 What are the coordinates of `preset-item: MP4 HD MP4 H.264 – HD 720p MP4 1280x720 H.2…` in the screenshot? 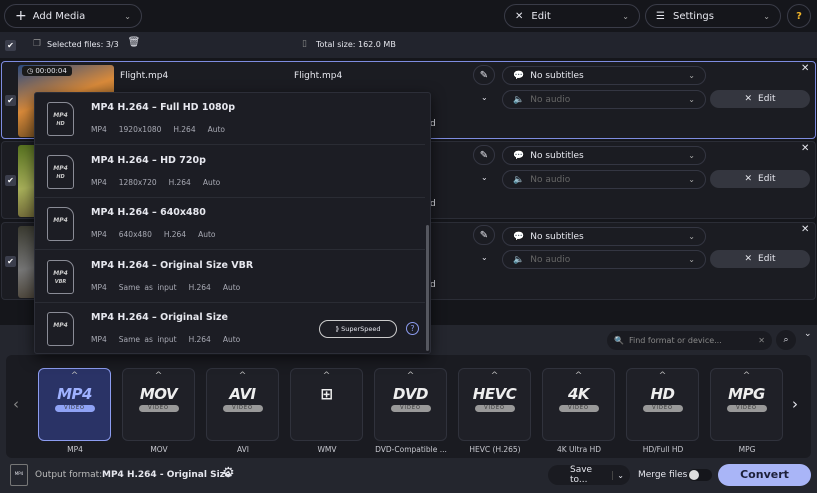 It's located at (230, 172).